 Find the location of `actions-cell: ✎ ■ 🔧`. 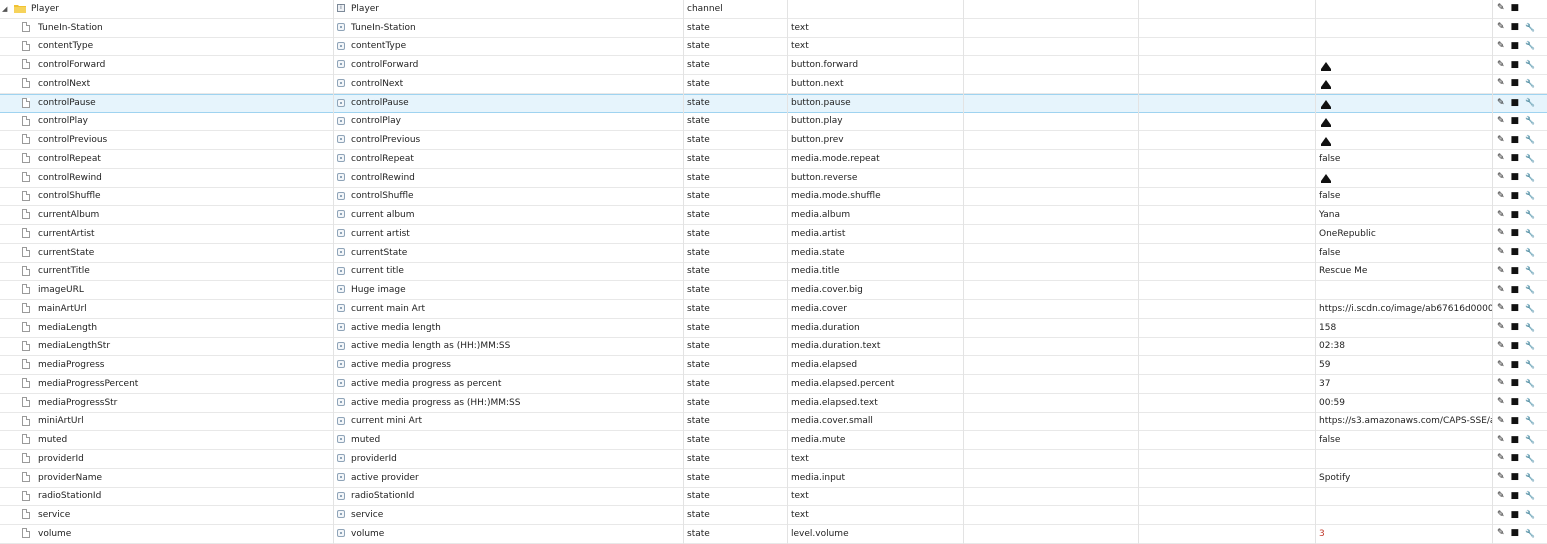

actions-cell: ✎ ■ 🔧 is located at coordinates (1519, 122).